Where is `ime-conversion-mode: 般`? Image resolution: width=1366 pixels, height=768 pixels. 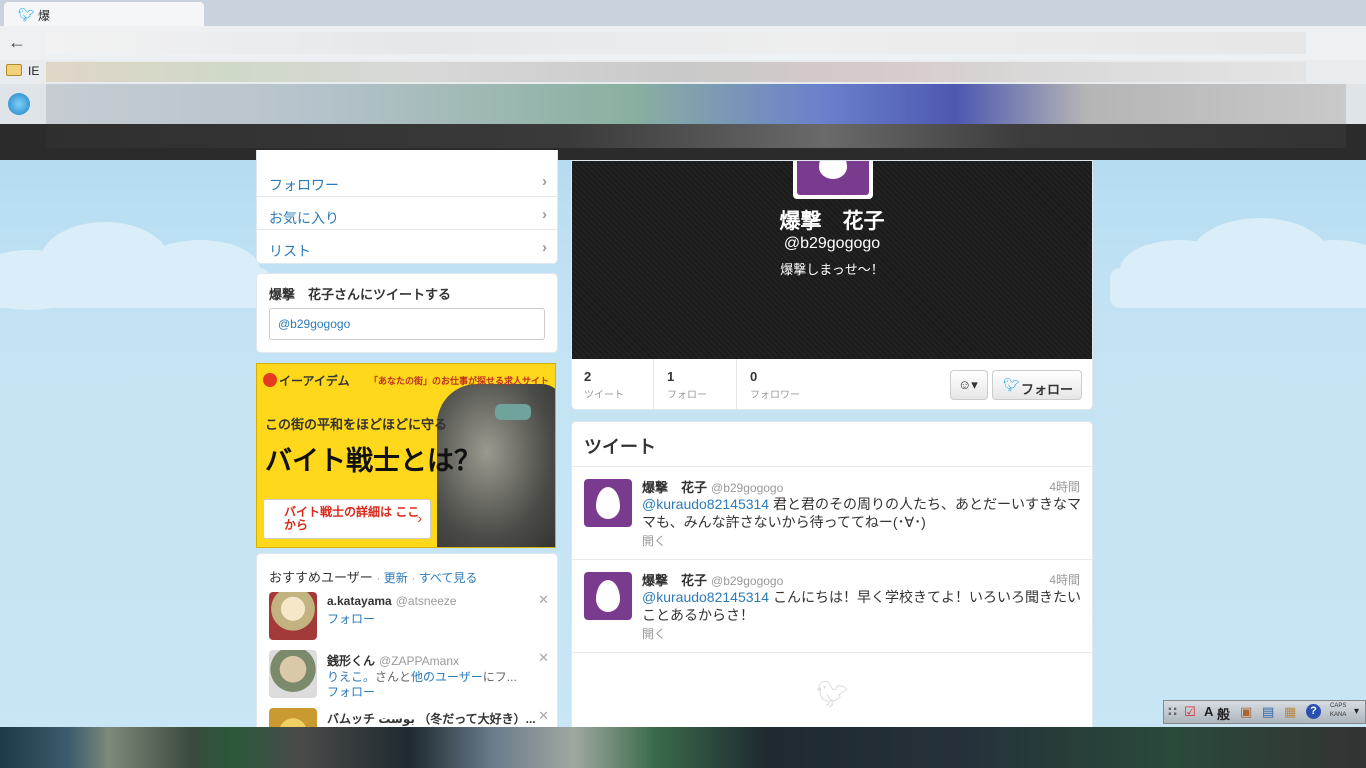
ime-conversion-mode: 般 is located at coordinates (1223, 713).